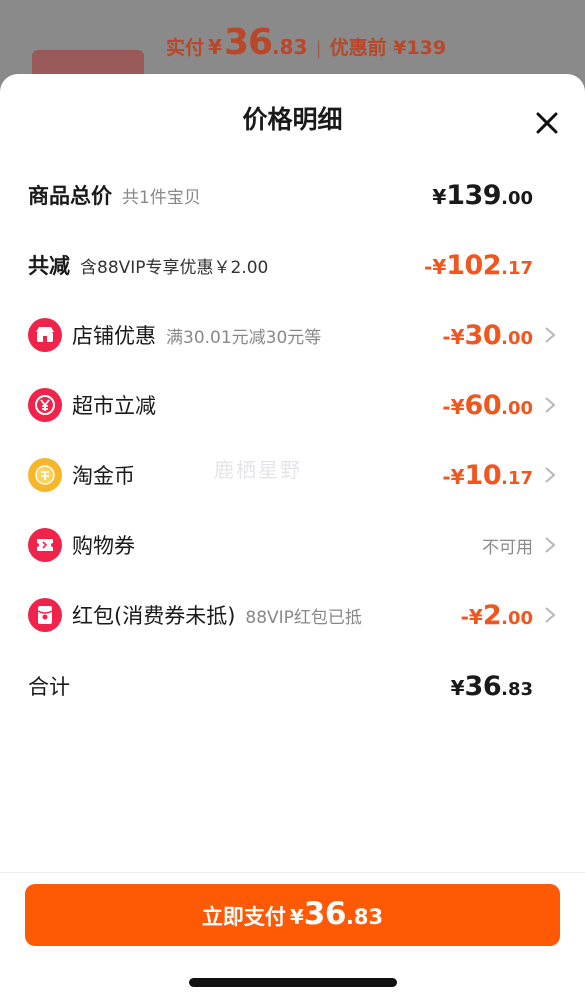 Image resolution: width=585 pixels, height=997 pixels. What do you see at coordinates (492, 615) in the screenshot?
I see `amount-int: 2` at bounding box center [492, 615].